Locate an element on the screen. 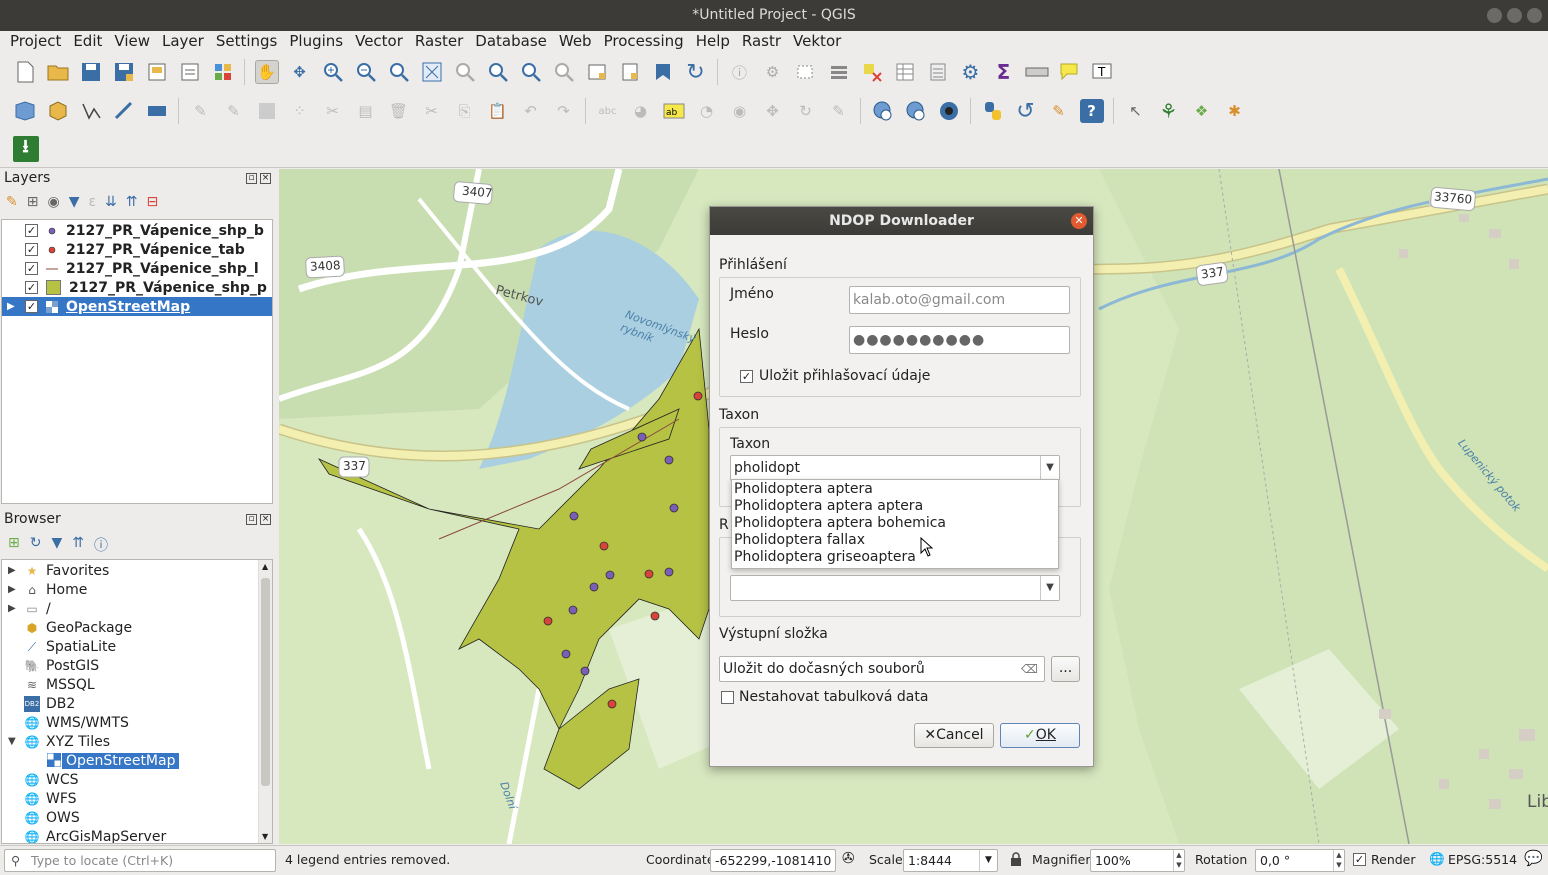  new-map-view-icon is located at coordinates (597, 72).